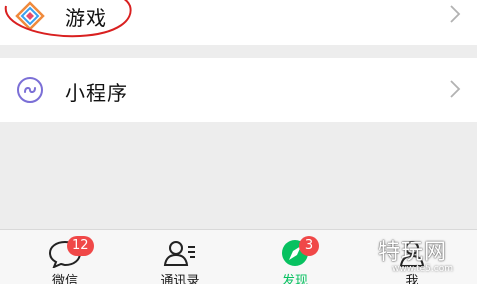 The width and height of the screenshot is (477, 284). Describe the element at coordinates (64, 279) in the screenshot. I see `tab-label: 微信` at that location.